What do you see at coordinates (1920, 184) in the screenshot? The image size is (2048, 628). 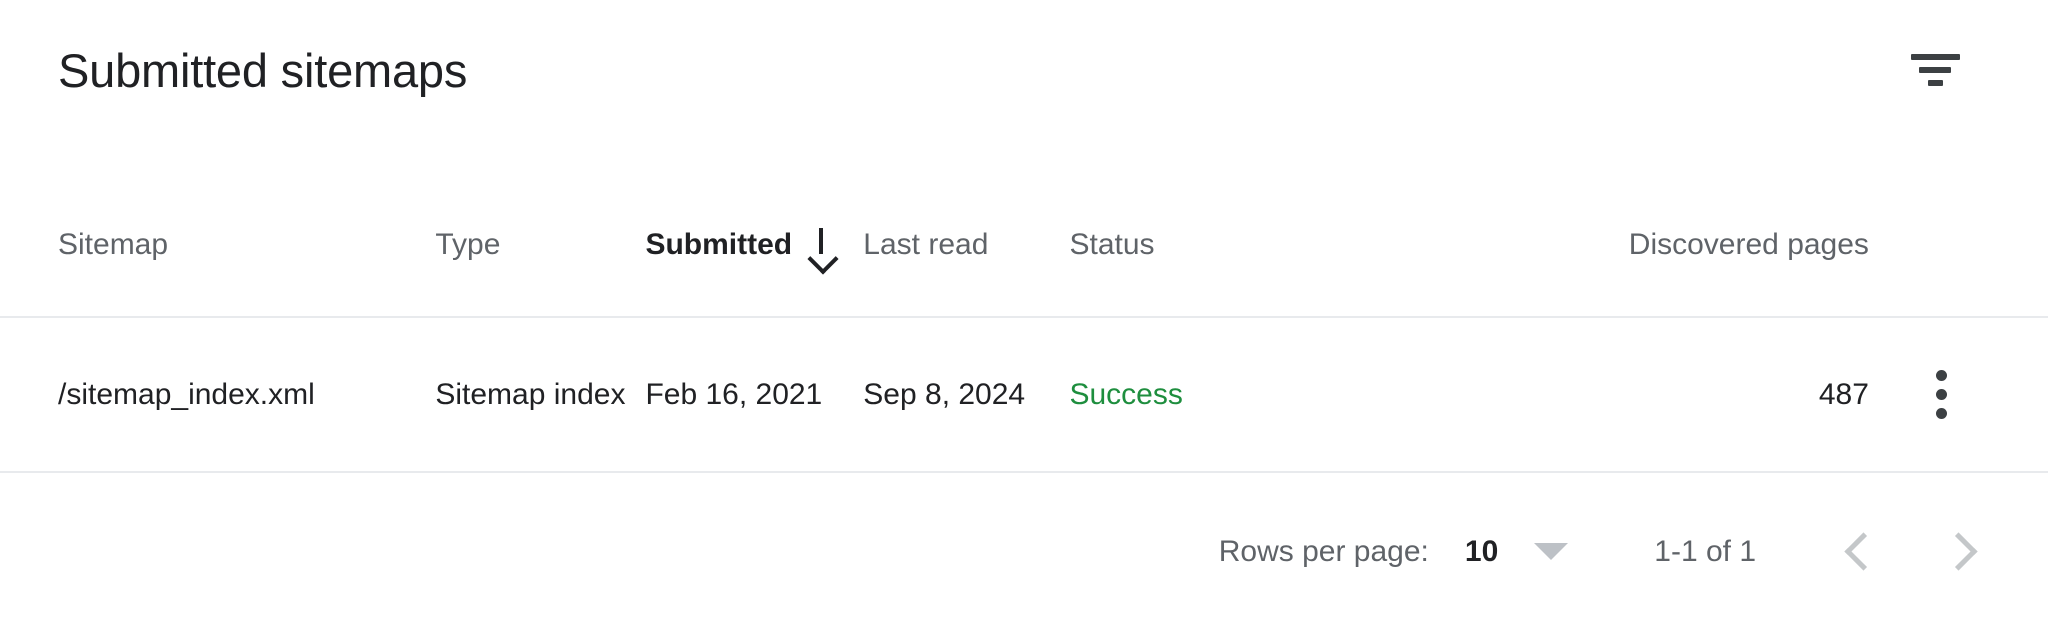 I see `column-header-actions` at bounding box center [1920, 184].